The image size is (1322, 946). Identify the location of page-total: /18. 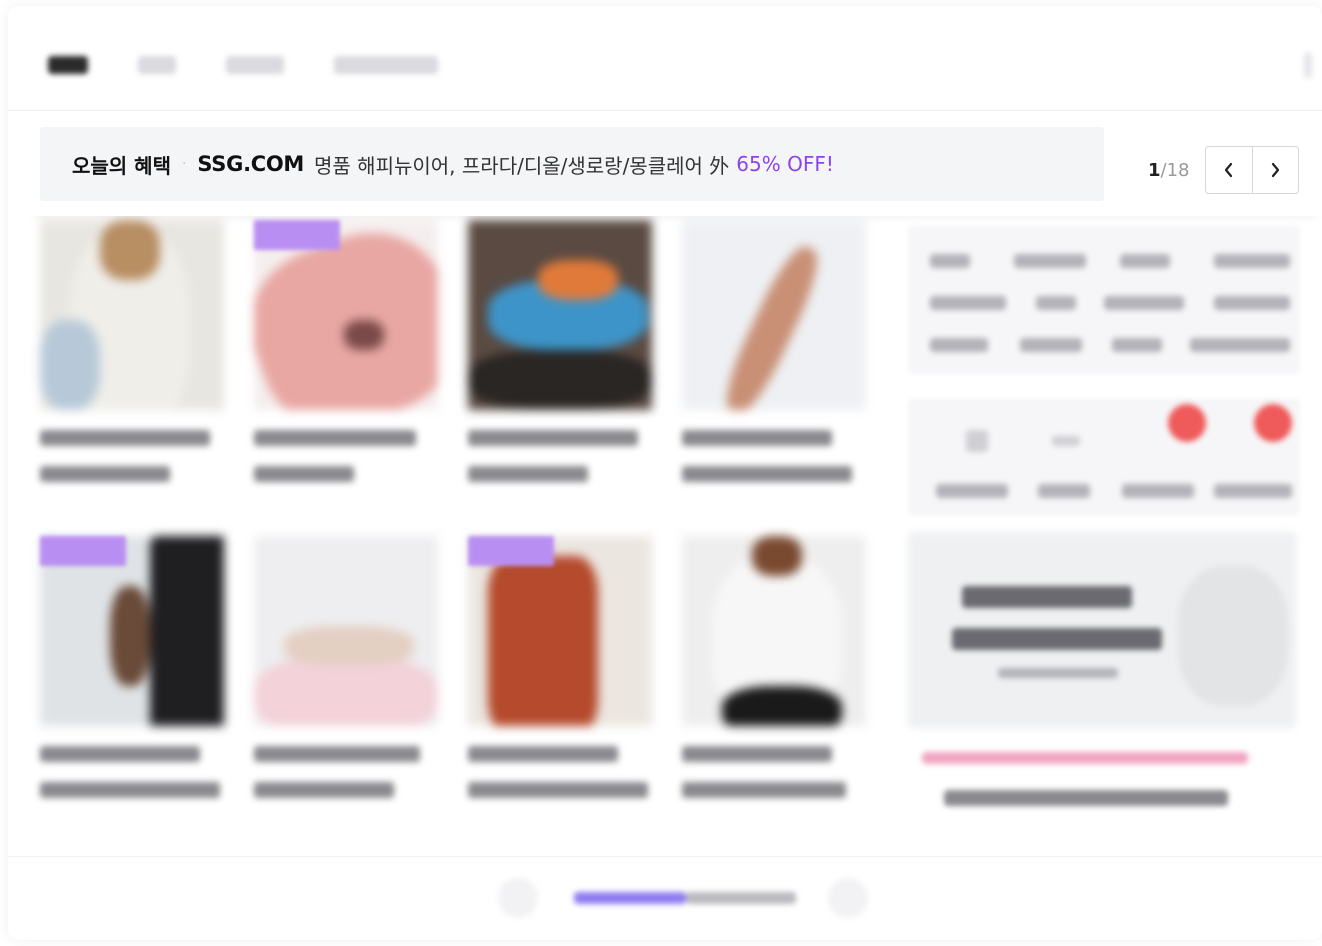
(1175, 170).